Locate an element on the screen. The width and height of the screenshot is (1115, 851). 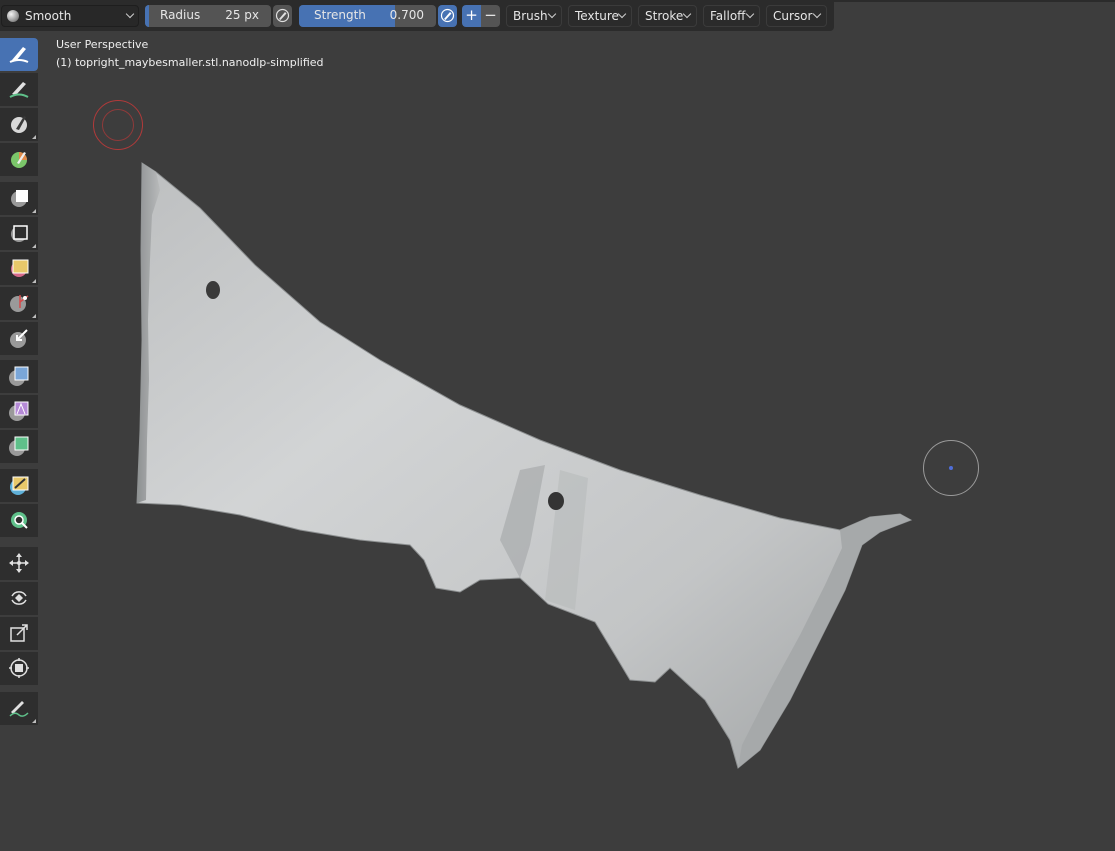
tool-transform is located at coordinates (19, 668).